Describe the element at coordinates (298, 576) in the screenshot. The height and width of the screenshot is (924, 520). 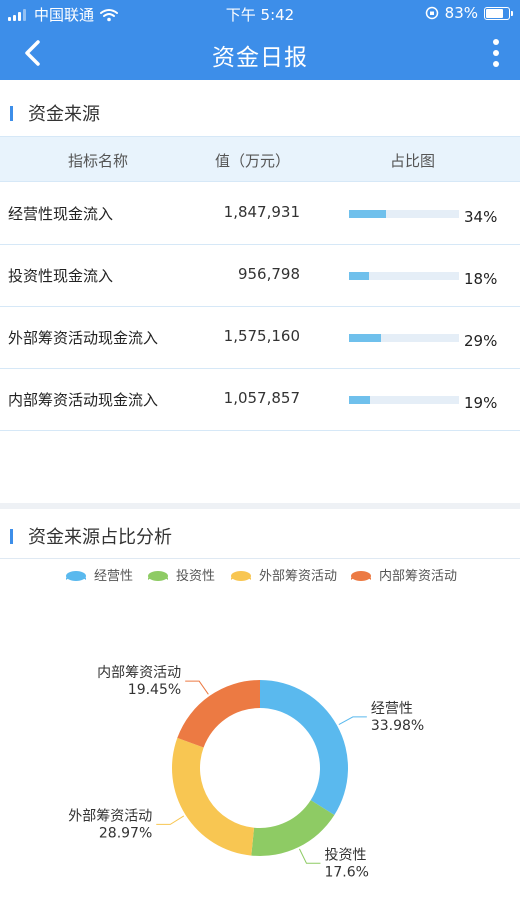
I see `legend-label: 外部筹资活动` at that location.